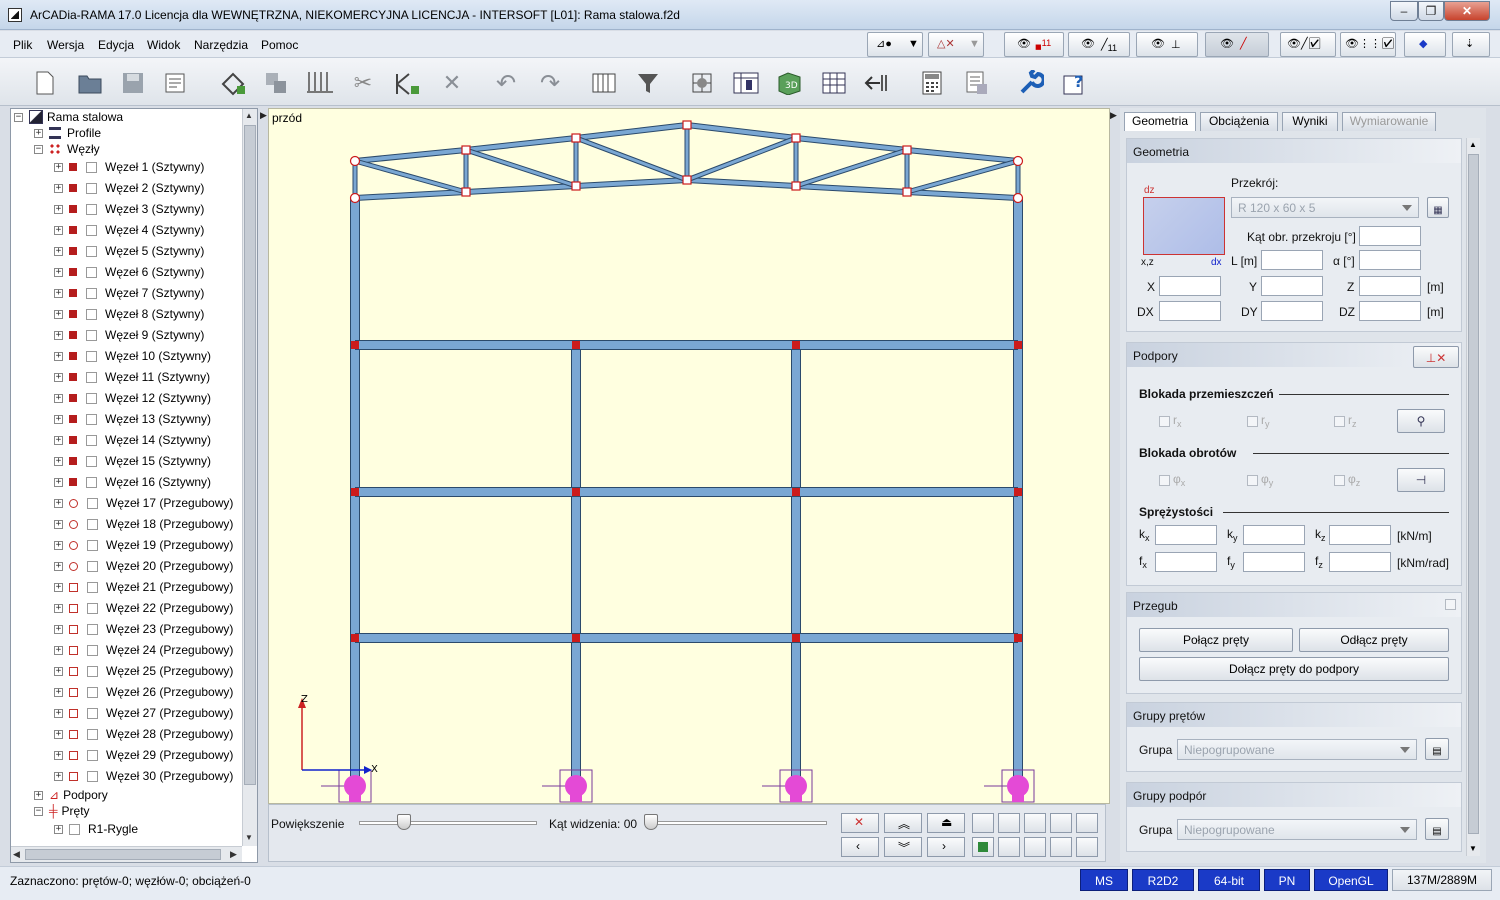 The image size is (1500, 900). What do you see at coordinates (90, 83) in the screenshot?
I see `open-folder-icon` at bounding box center [90, 83].